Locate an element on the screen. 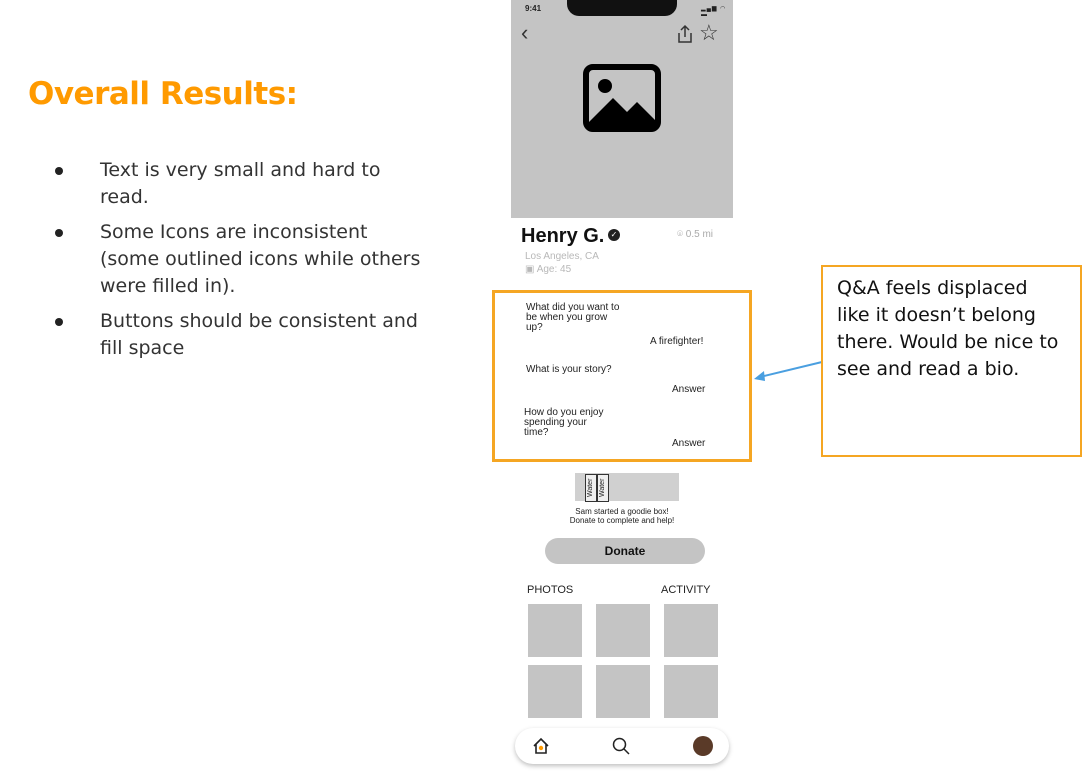 This screenshot has width=1087, height=771. status-icons: ▂▄▆ ◠ ▬ is located at coordinates (714, 12).